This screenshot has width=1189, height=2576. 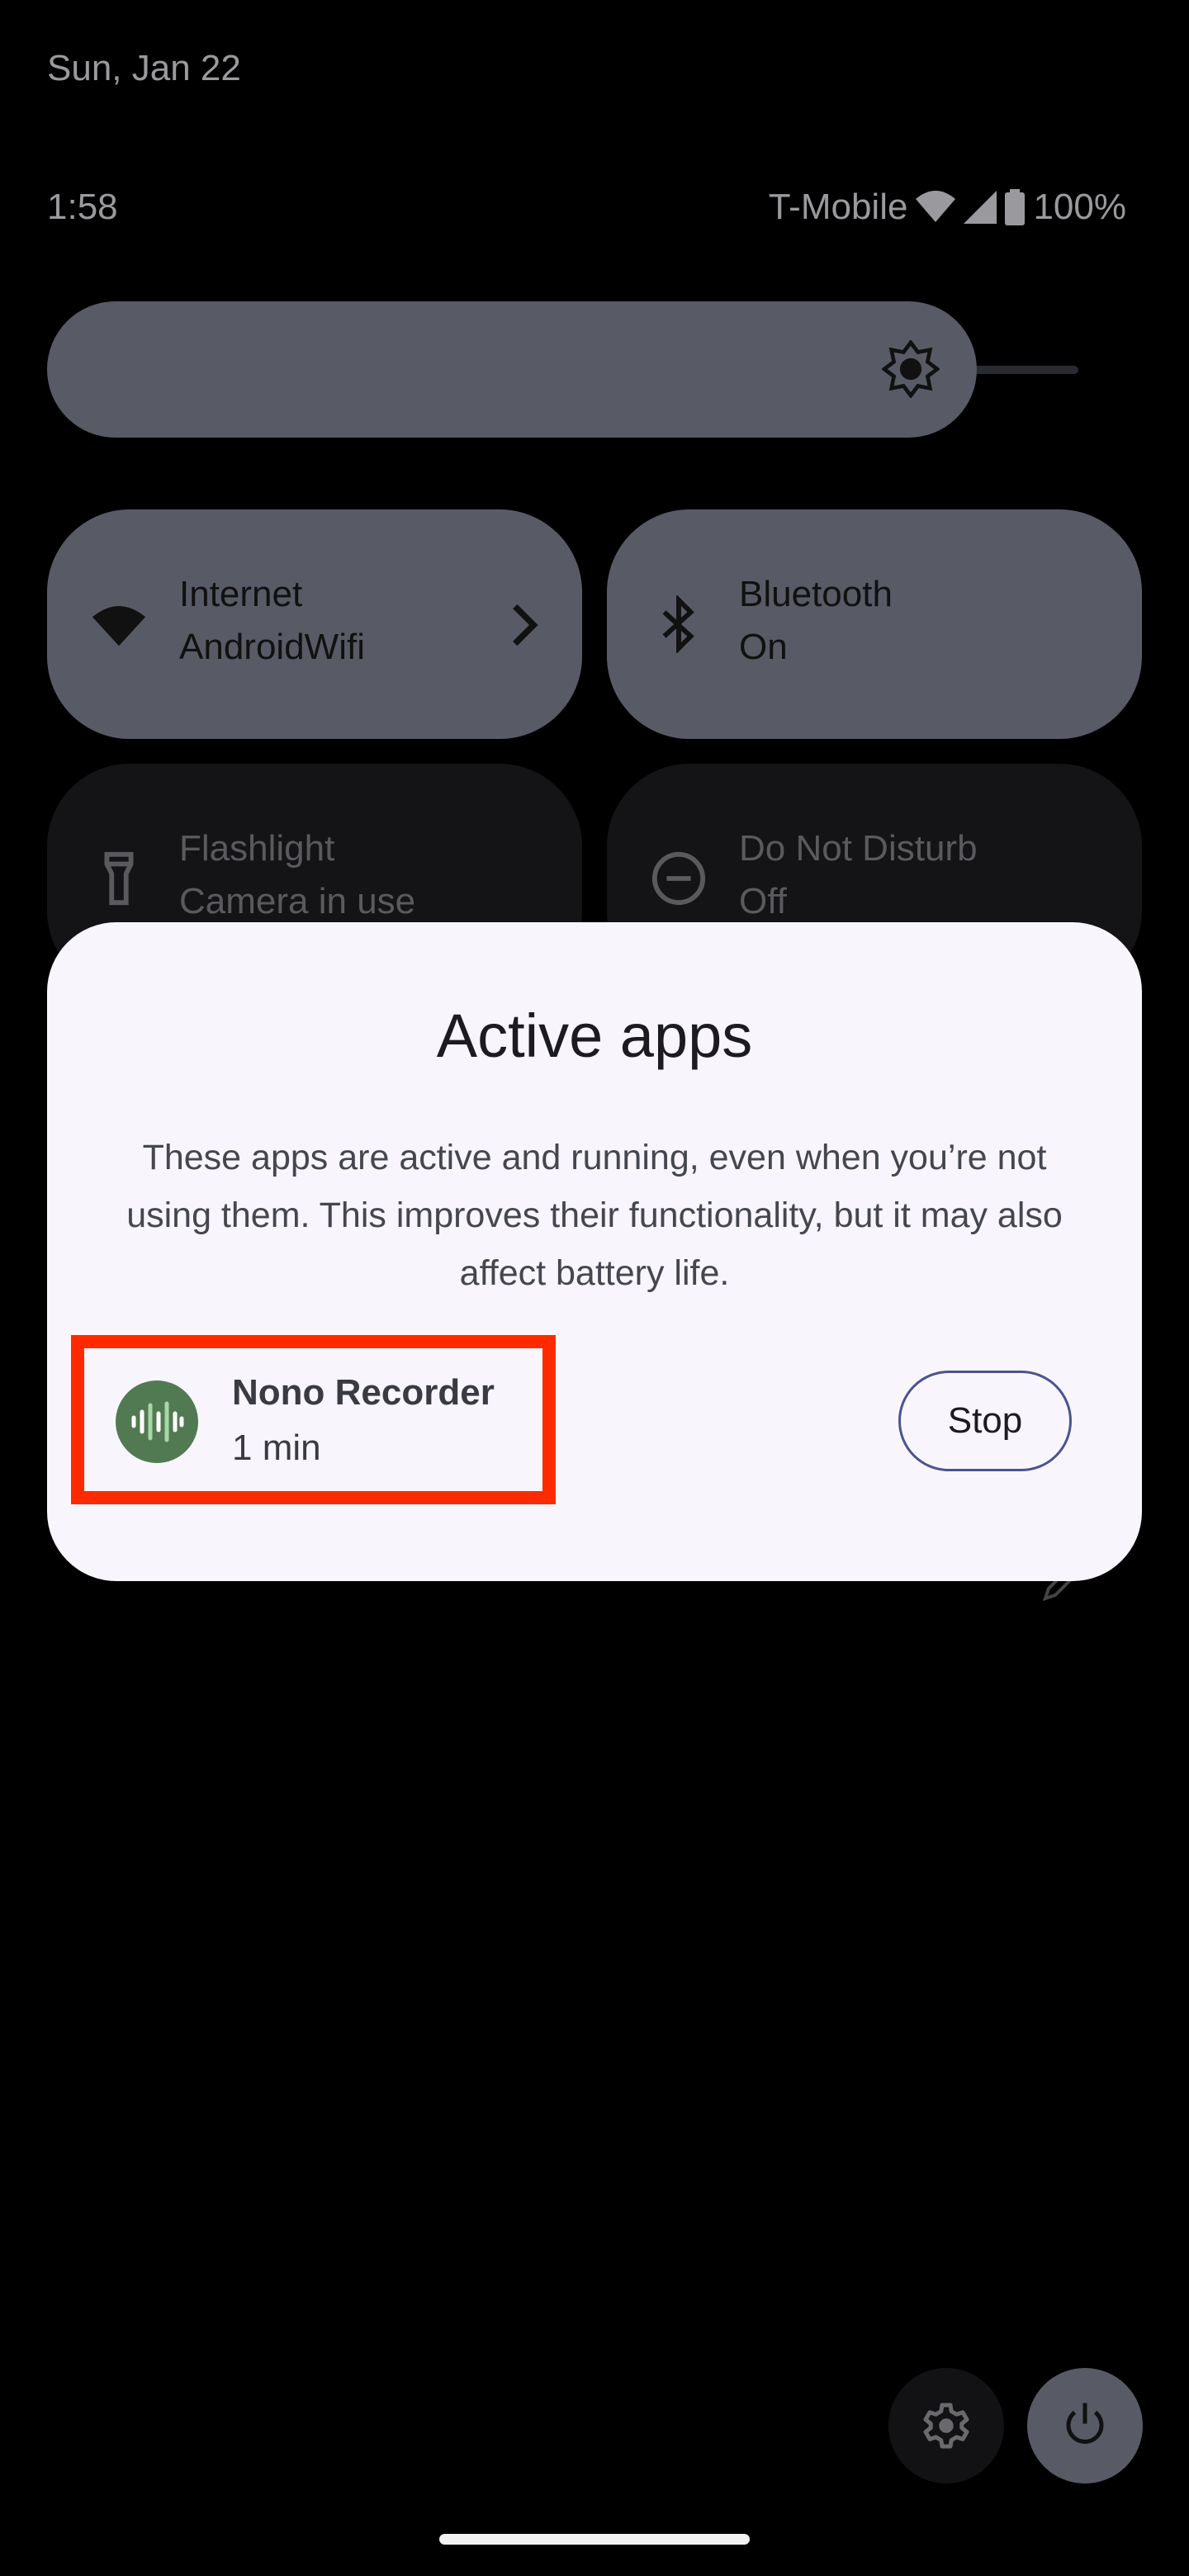 What do you see at coordinates (272, 647) in the screenshot?
I see `tile-subtitle: AndroidWifi` at bounding box center [272, 647].